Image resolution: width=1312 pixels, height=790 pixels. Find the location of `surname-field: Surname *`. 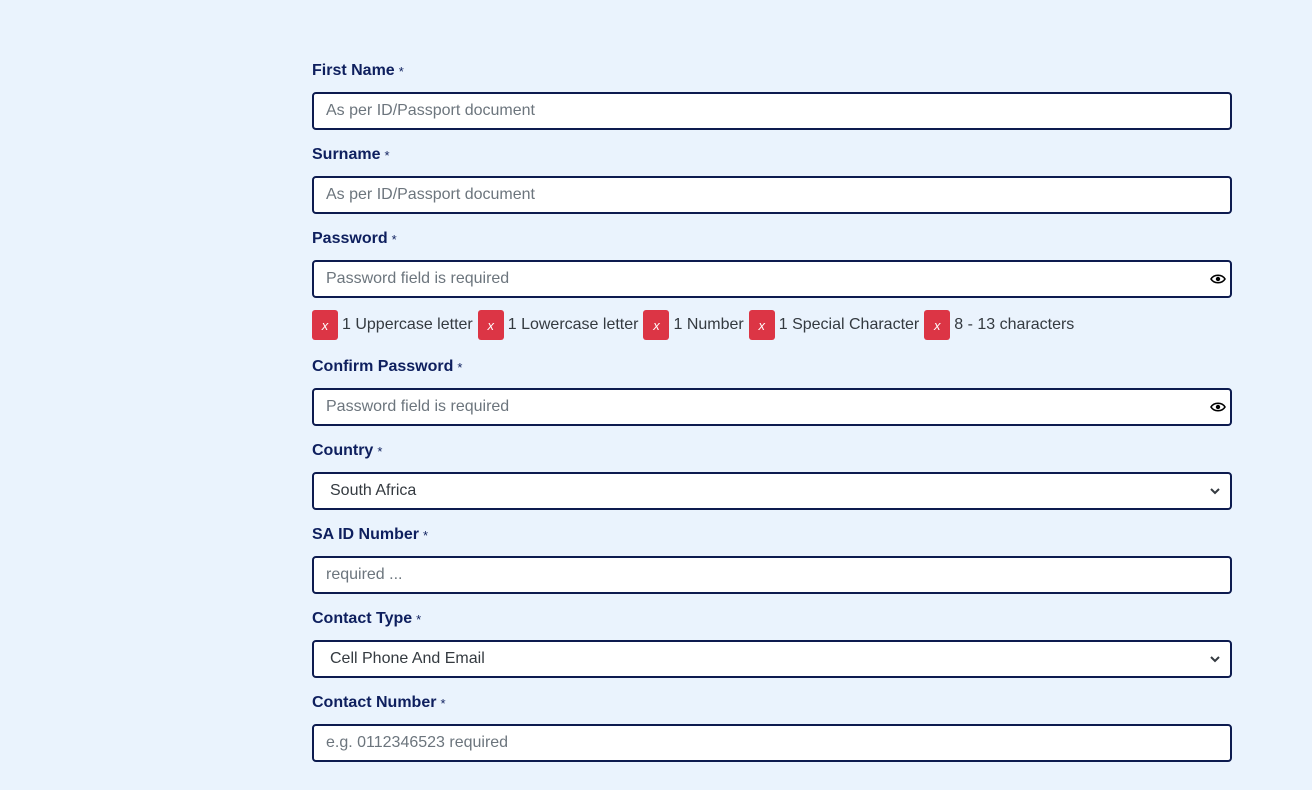

surname-field: Surname * is located at coordinates (772, 179).